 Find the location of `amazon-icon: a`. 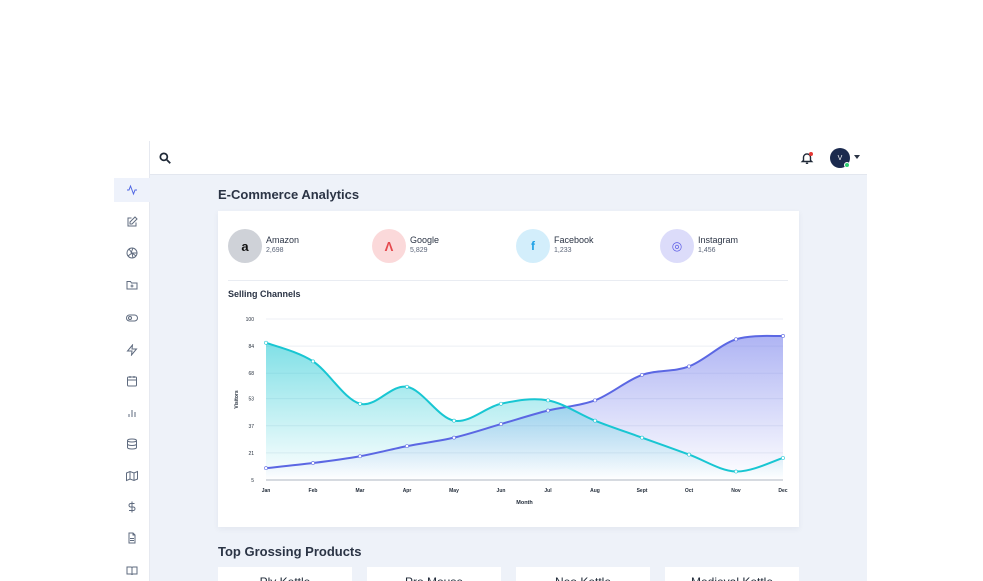

amazon-icon: a is located at coordinates (245, 246).